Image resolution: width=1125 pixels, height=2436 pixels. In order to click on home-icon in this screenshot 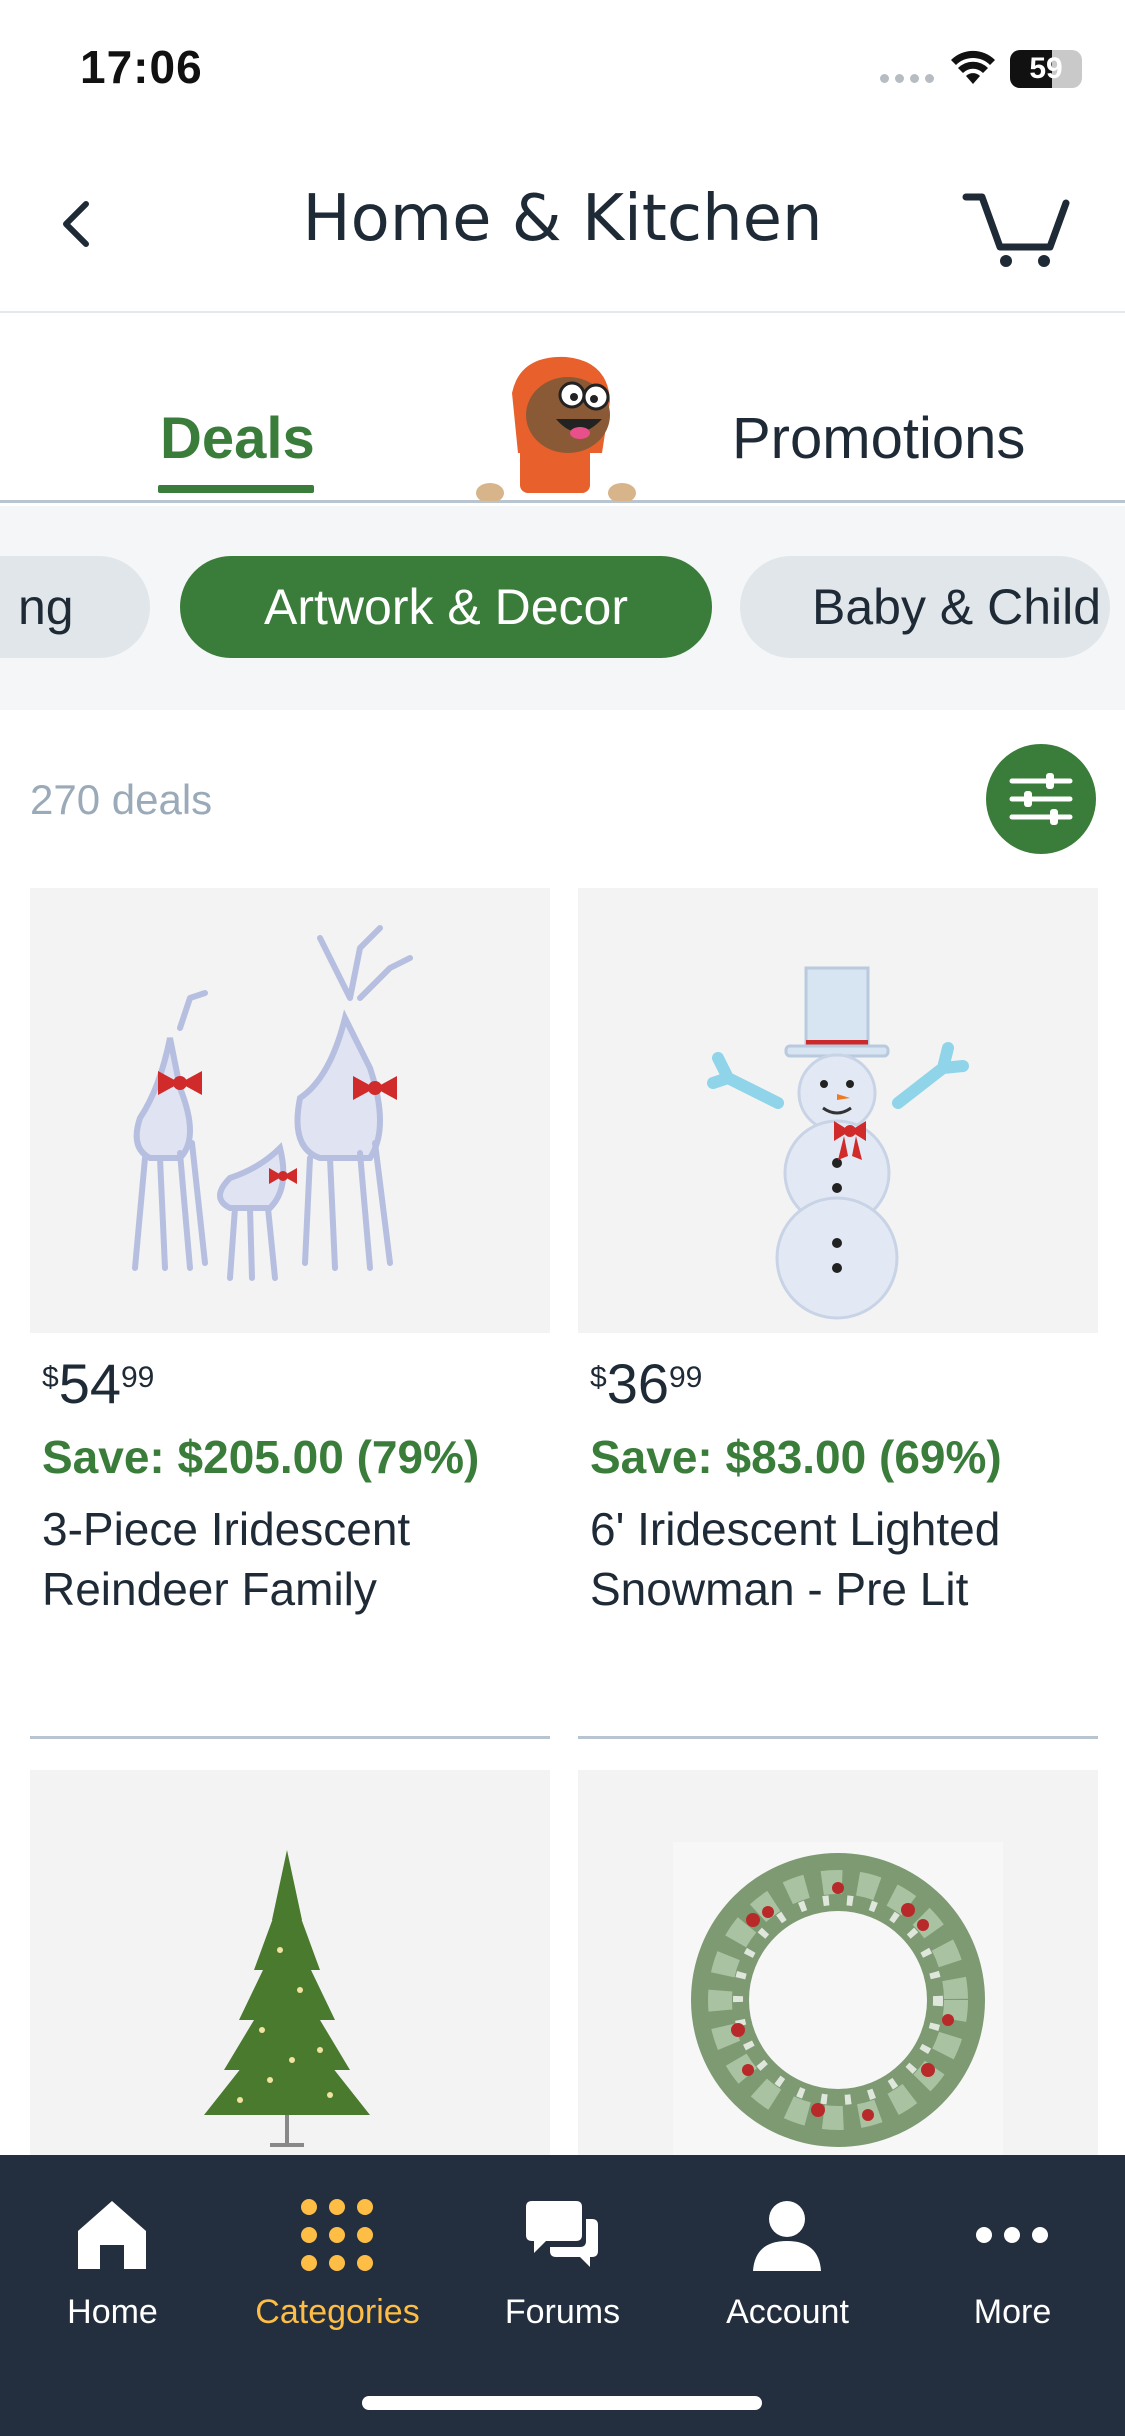, I will do `click(112, 2235)`.